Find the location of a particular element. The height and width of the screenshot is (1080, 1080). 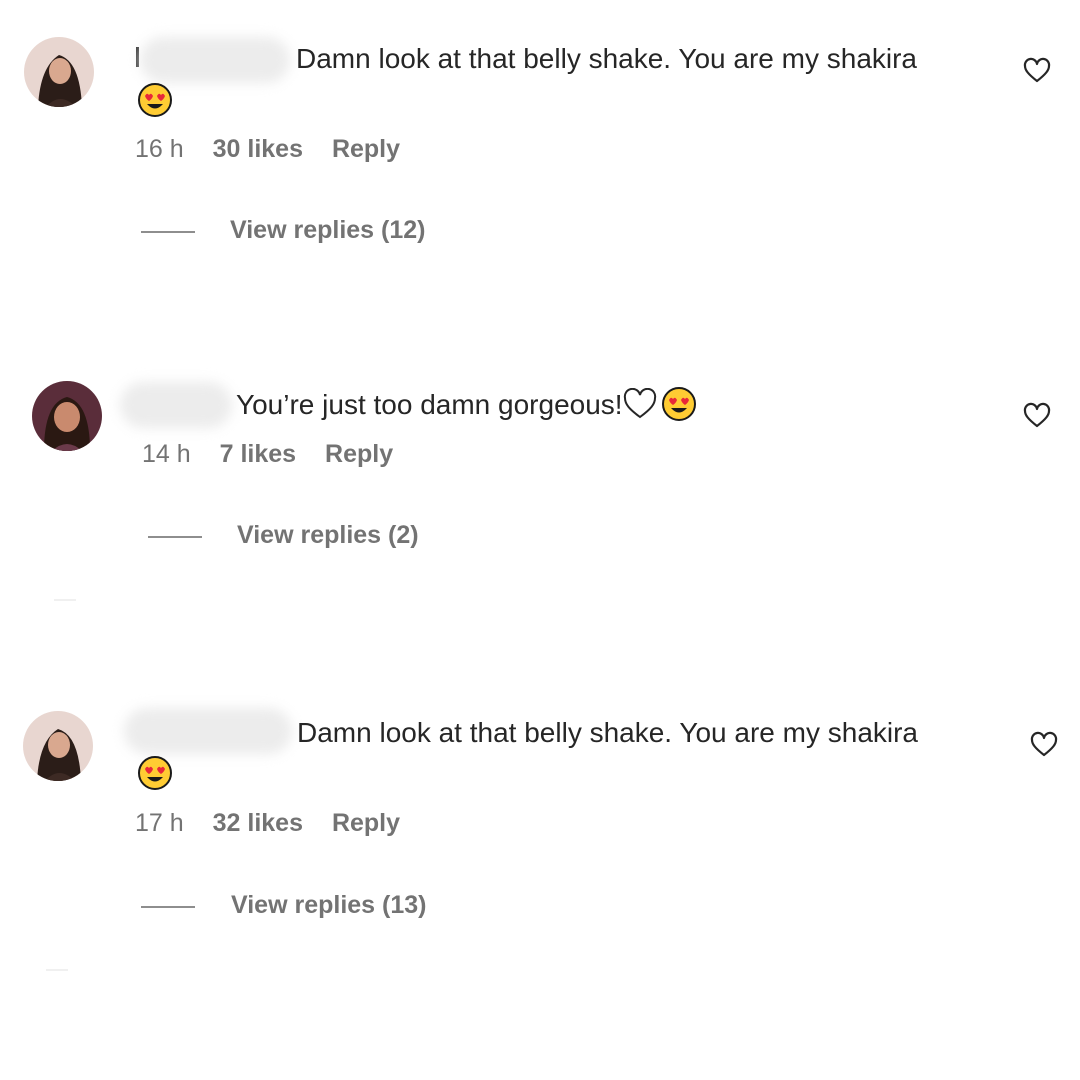

comment-text: You’re just too damn gorgeous! is located at coordinates (466, 404).